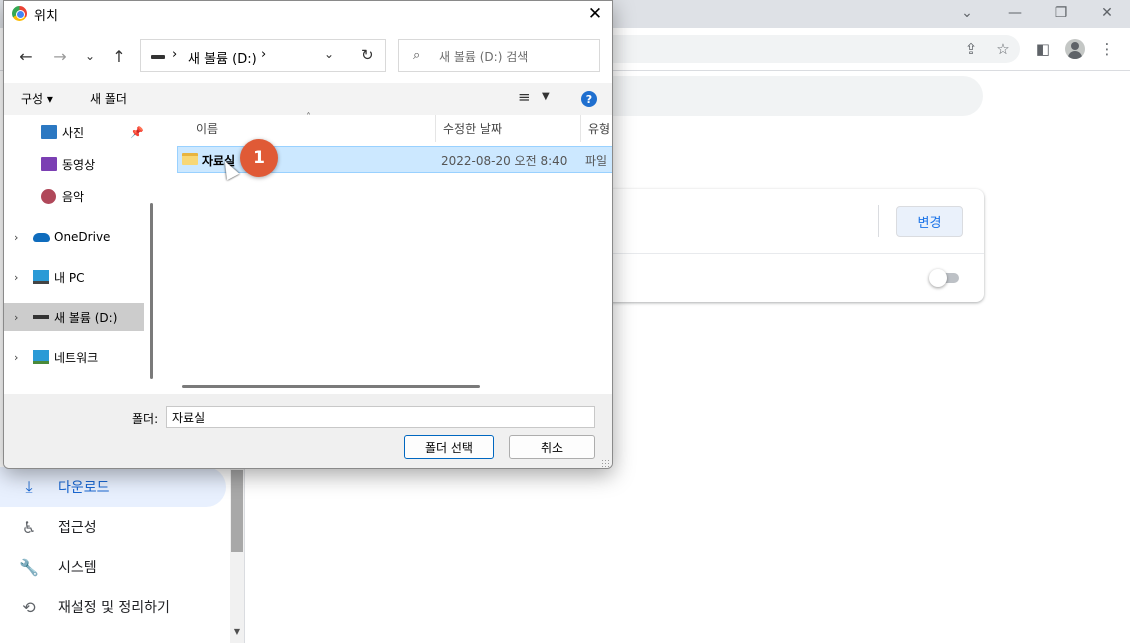  I want to click on tree-item-onedrive: › OneDrive, so click(74, 237).